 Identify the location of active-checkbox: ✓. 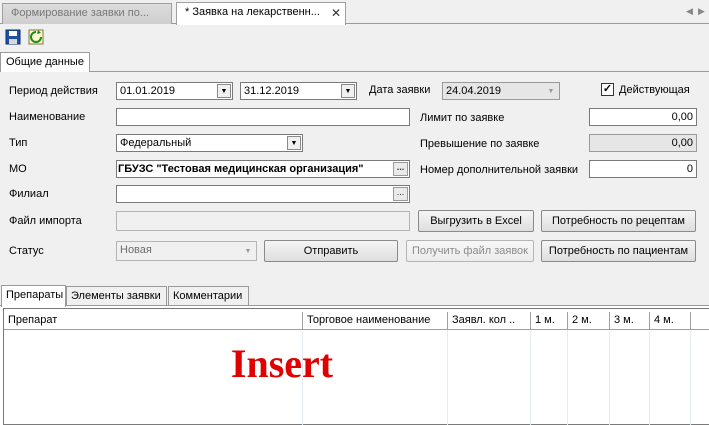
(607, 89).